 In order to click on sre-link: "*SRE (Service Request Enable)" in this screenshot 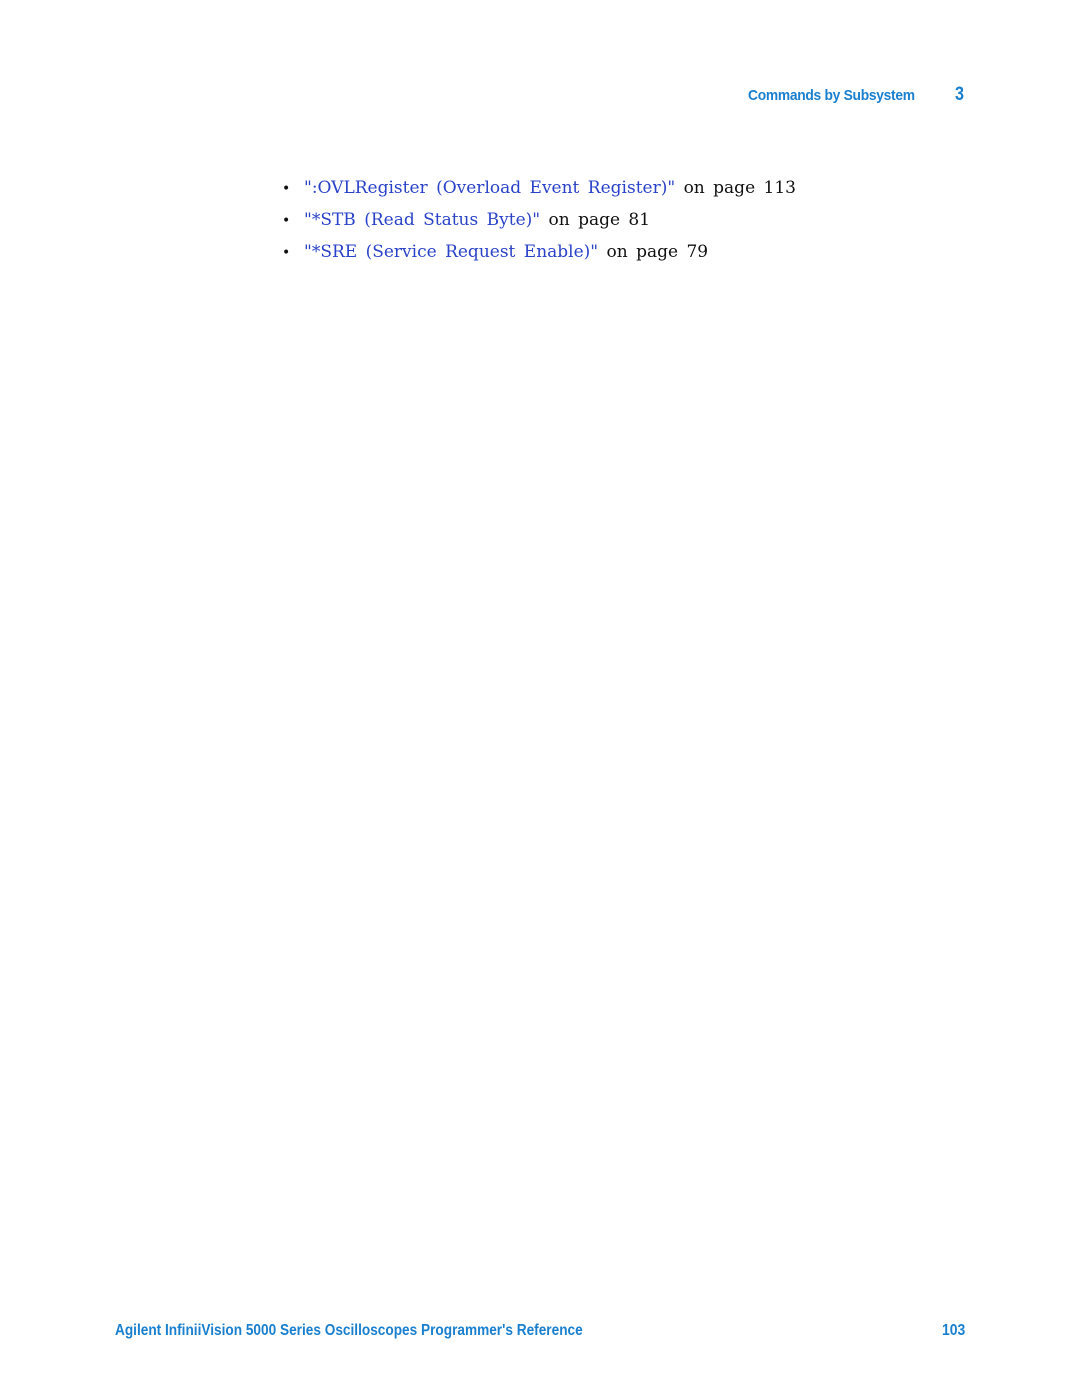, I will do `click(451, 252)`.